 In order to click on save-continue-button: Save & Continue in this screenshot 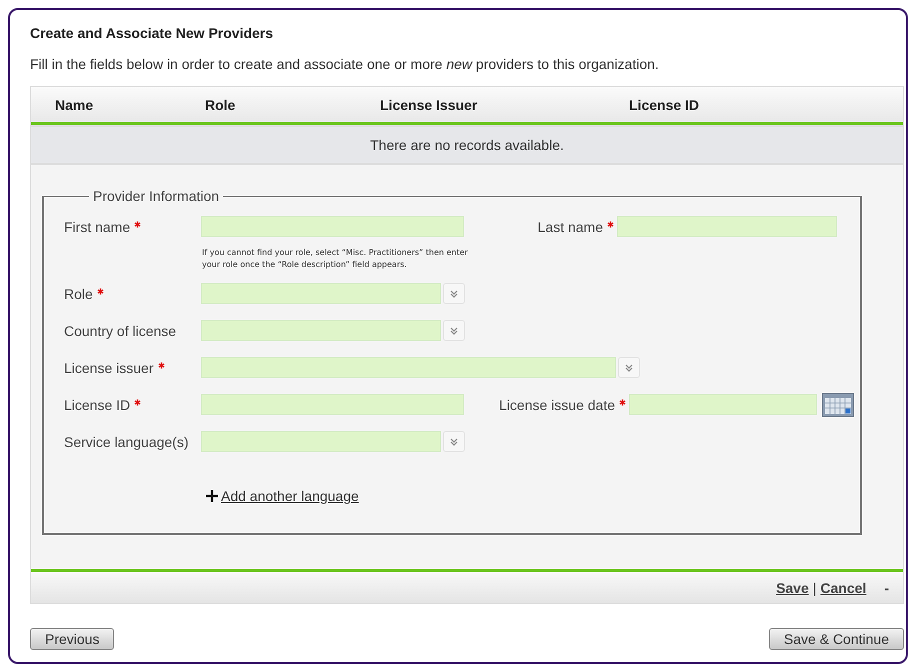, I will do `click(836, 639)`.